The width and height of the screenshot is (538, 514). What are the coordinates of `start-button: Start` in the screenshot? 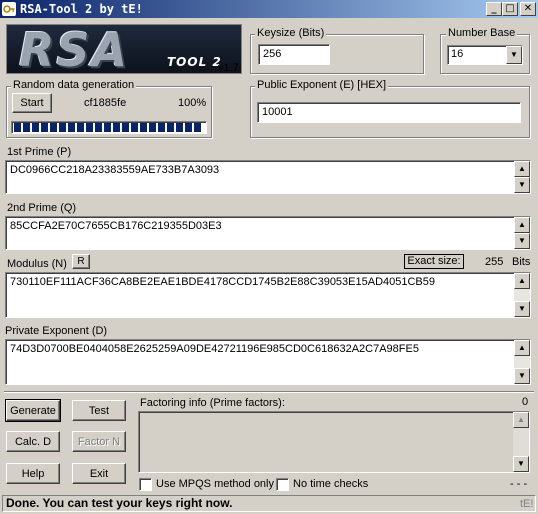 It's located at (32, 103).